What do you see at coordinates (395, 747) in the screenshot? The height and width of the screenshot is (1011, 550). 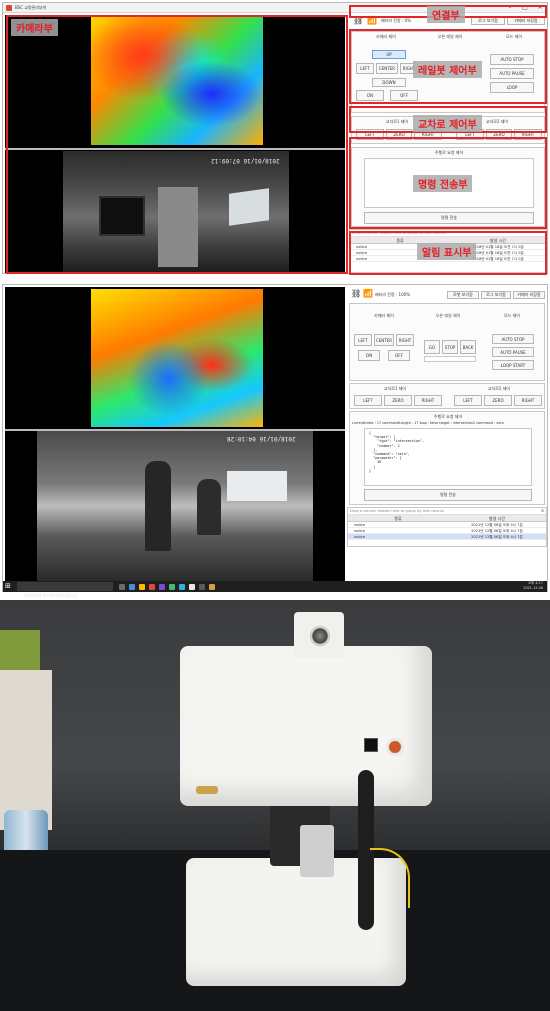 I see `vent-grille` at bounding box center [395, 747].